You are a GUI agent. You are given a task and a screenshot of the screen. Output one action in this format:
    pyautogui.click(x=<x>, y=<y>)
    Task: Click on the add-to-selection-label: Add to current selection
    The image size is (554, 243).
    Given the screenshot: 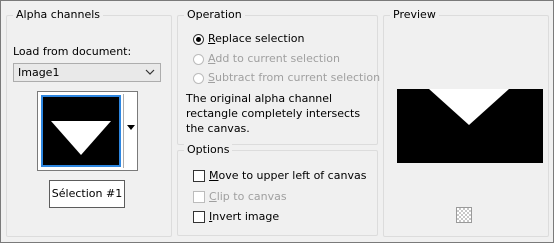 What is the action you would take?
    pyautogui.click(x=274, y=58)
    